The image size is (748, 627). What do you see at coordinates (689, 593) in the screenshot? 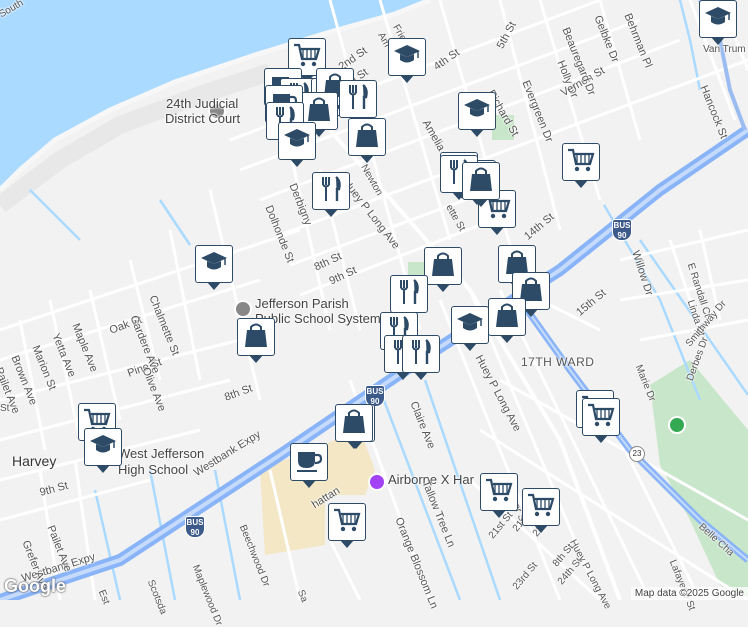
I see `map-data-credit: Map data ©2025 Google` at bounding box center [689, 593].